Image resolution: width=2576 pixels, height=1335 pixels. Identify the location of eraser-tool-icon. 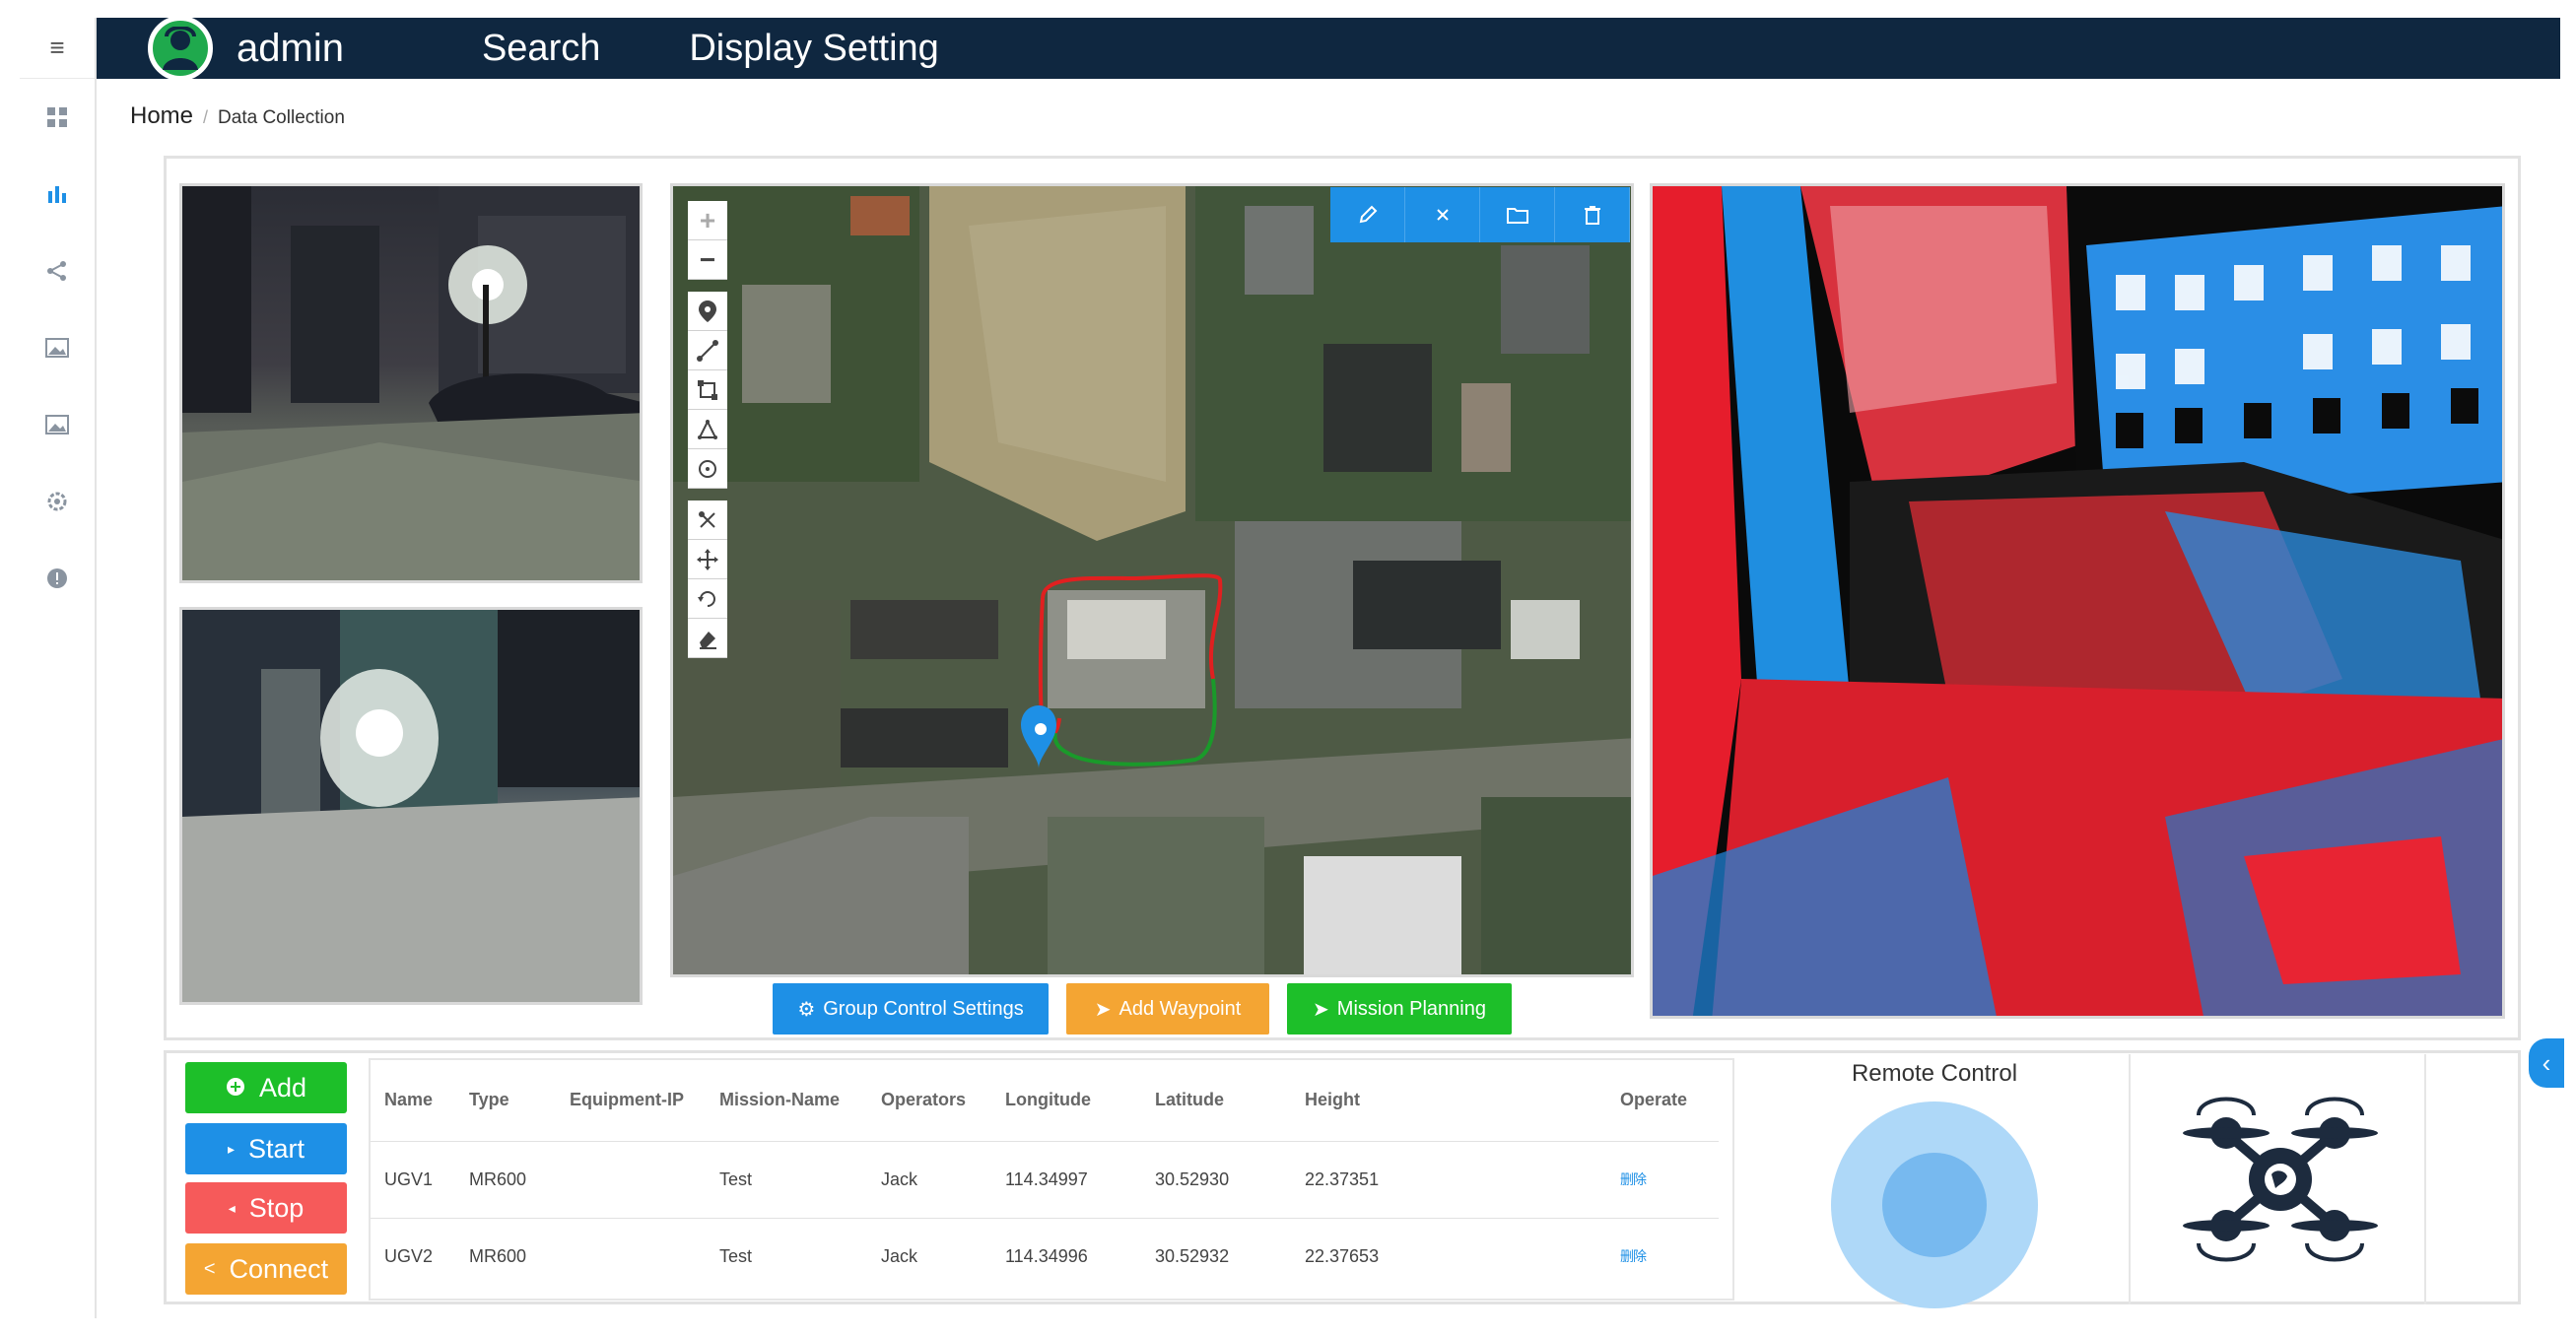
(707, 638).